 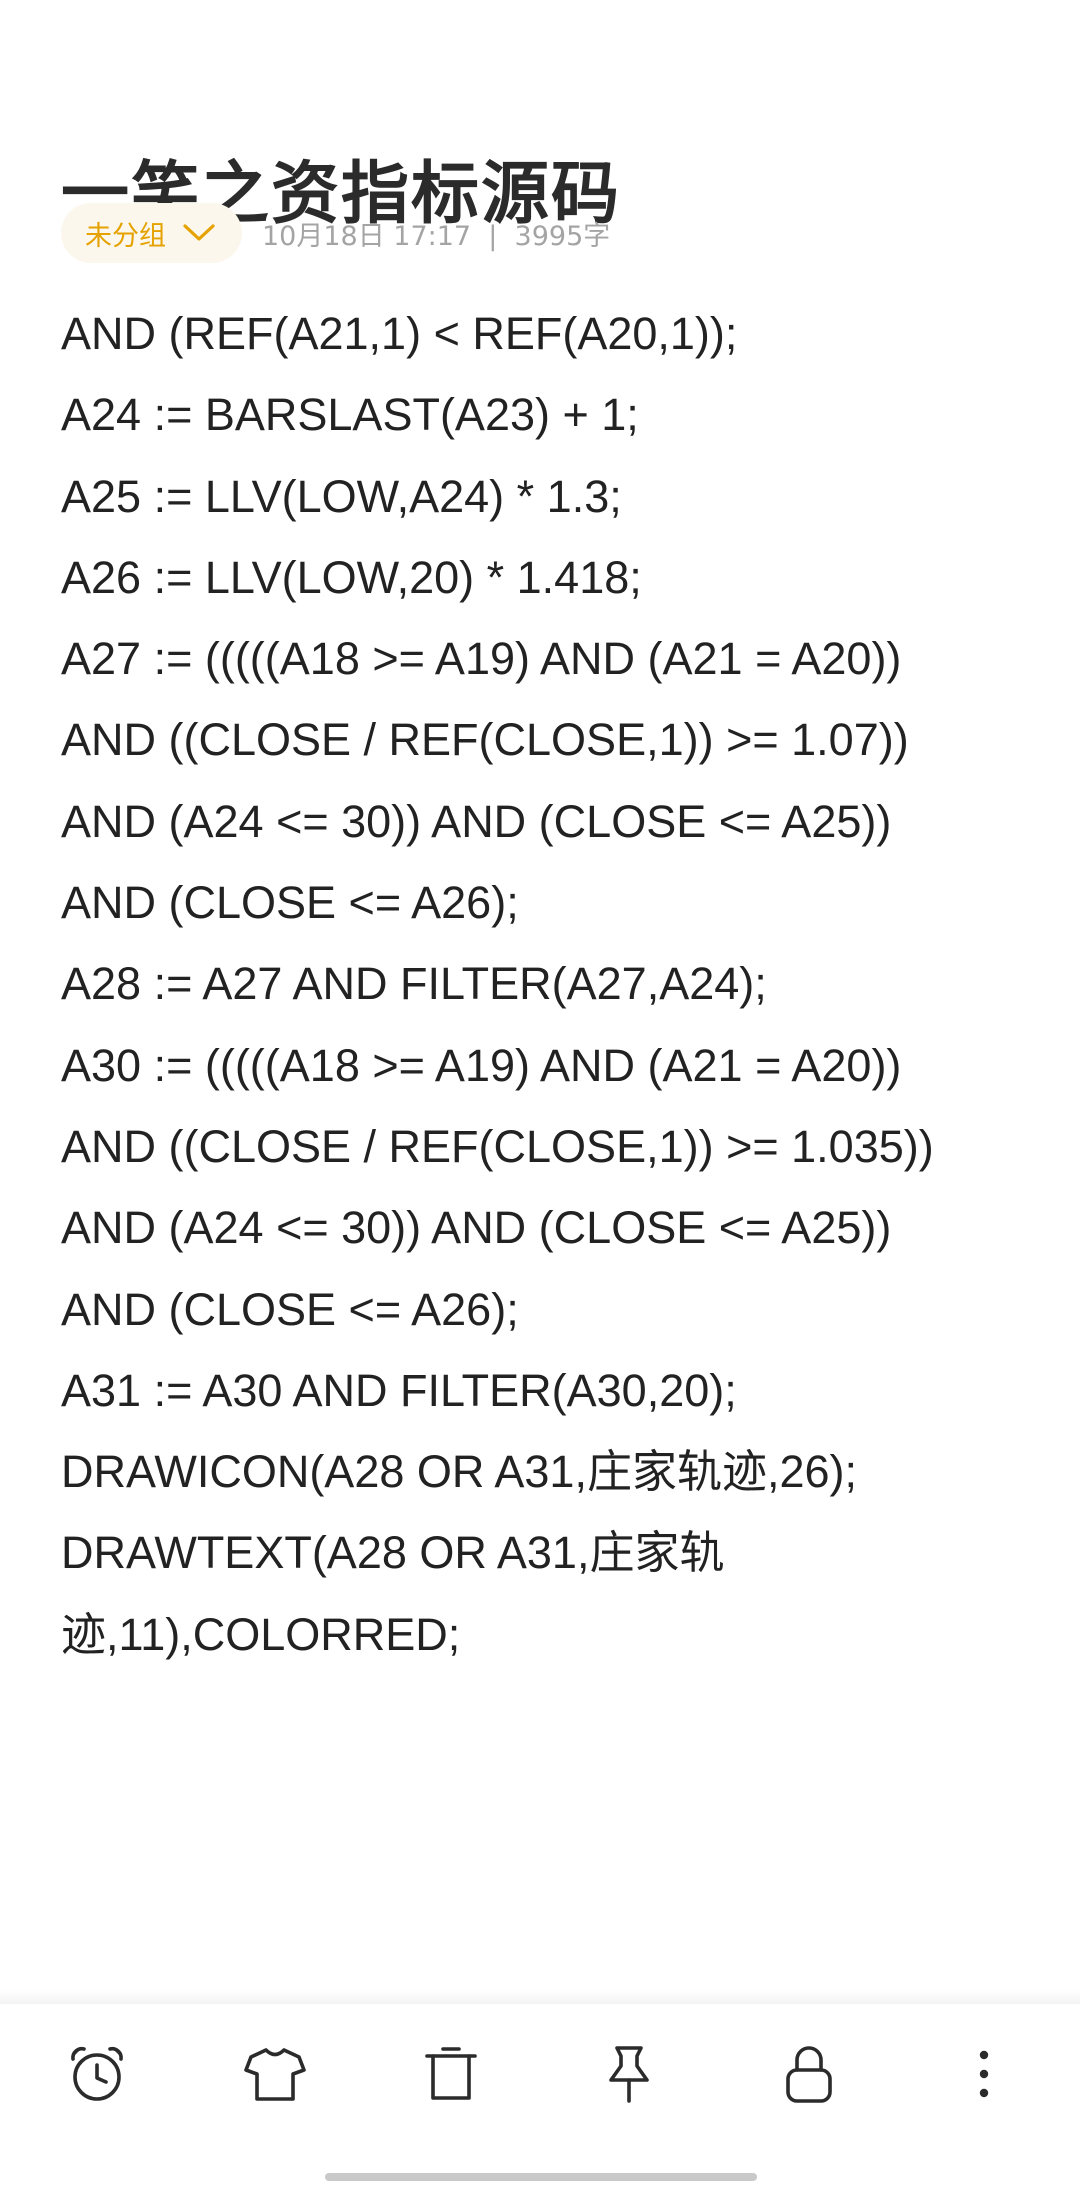 What do you see at coordinates (497, 1146) in the screenshot?
I see `code-line: AND ((CLOSE / REF(CLOSE,1)) >= 1.035))` at bounding box center [497, 1146].